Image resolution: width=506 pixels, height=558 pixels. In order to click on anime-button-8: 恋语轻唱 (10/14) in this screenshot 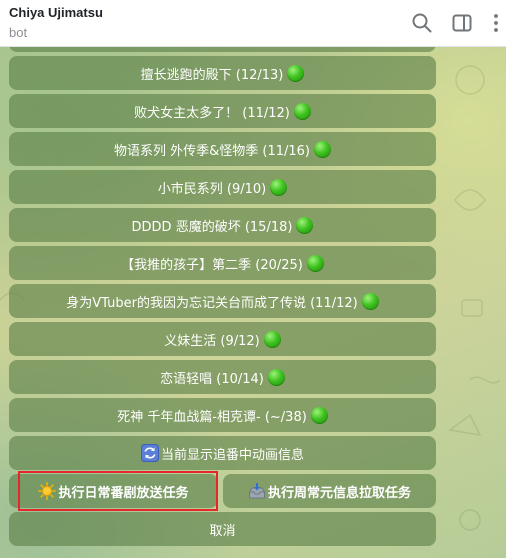, I will do `click(222, 377)`.